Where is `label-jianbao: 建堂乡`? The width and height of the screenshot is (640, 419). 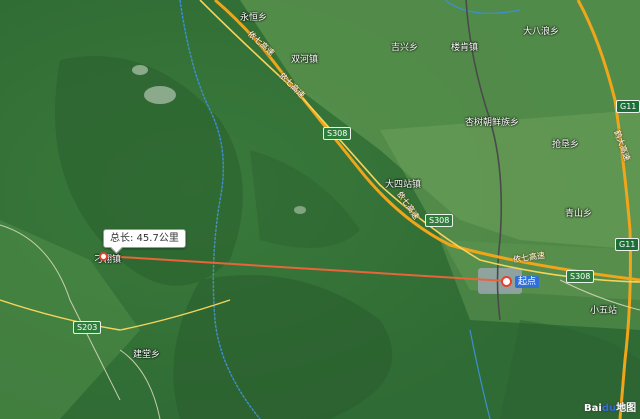
label-jianbao: 建堂乡 is located at coordinates (147, 355).